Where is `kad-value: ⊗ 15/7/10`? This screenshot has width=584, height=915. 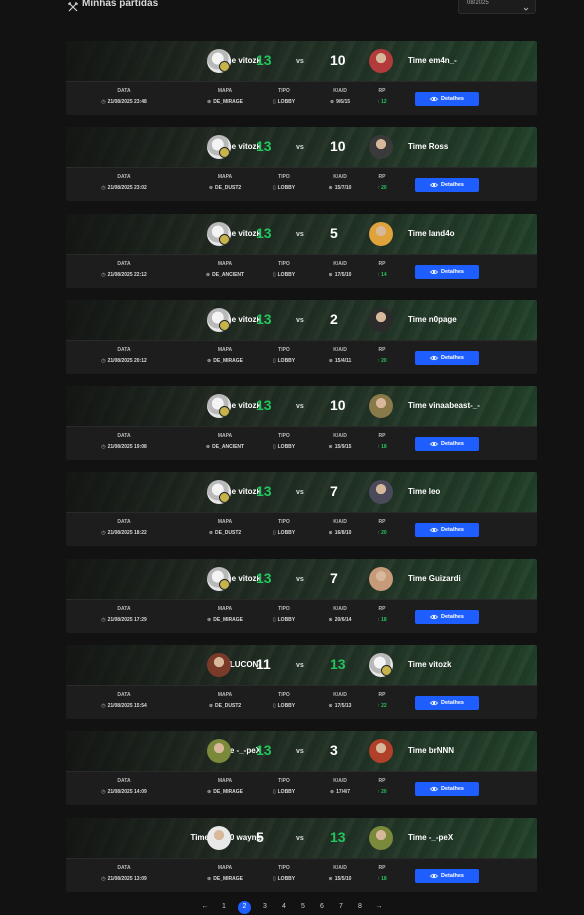
kad-value: ⊗ 15/7/10 is located at coordinates (340, 188).